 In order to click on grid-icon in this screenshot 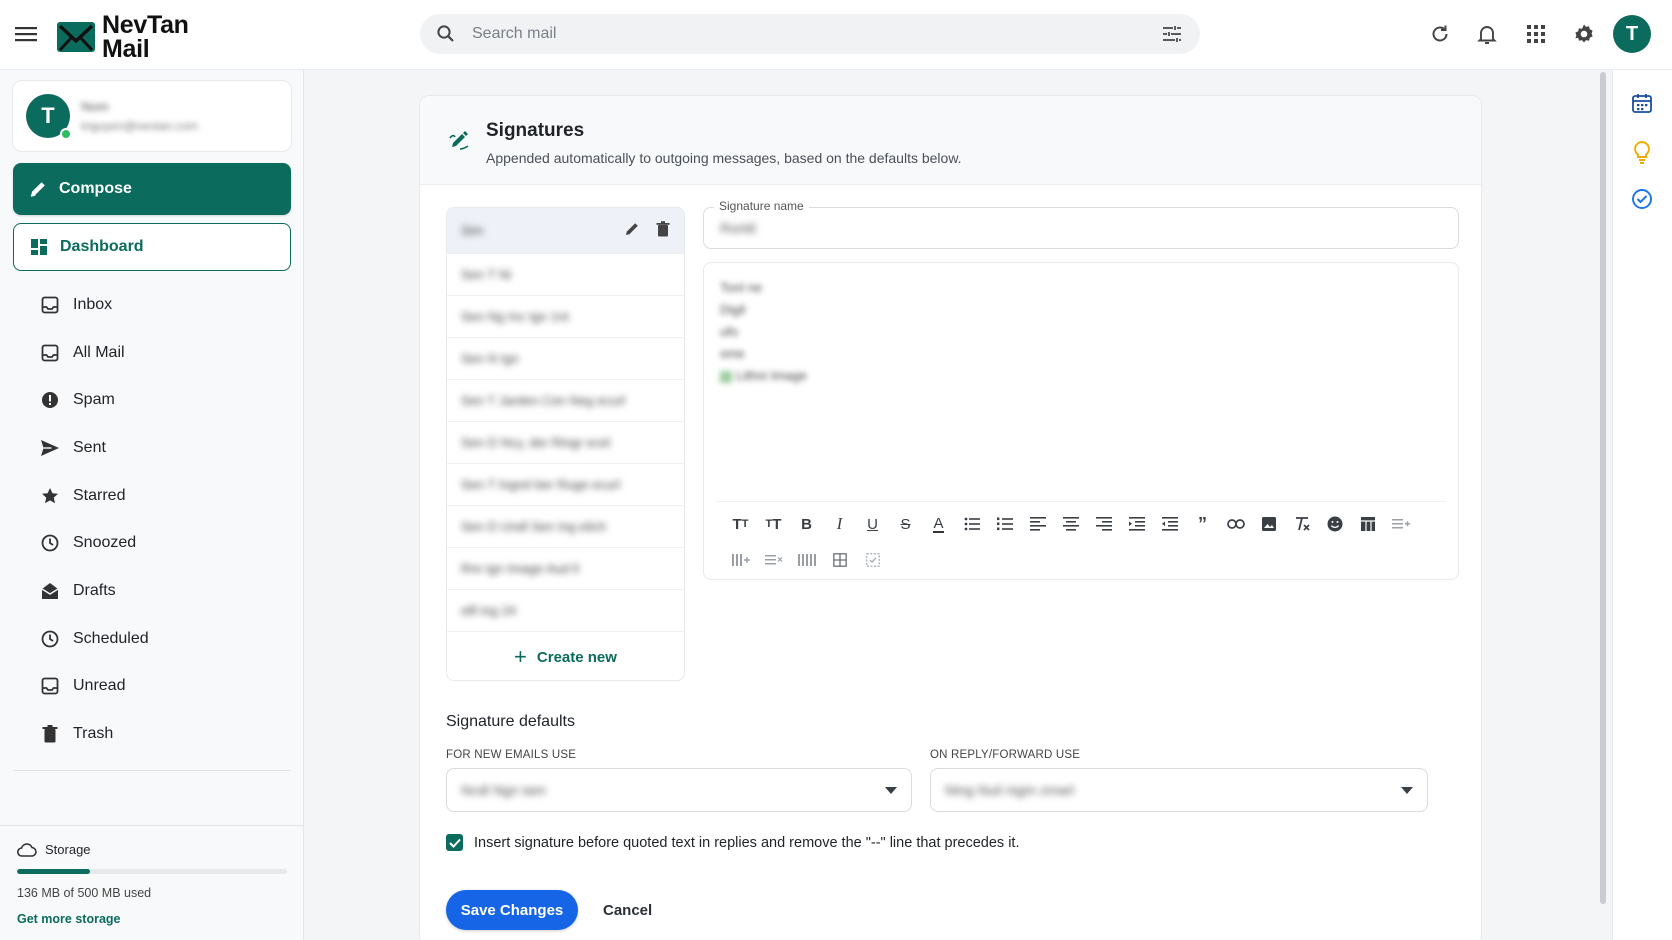, I will do `click(839, 560)`.